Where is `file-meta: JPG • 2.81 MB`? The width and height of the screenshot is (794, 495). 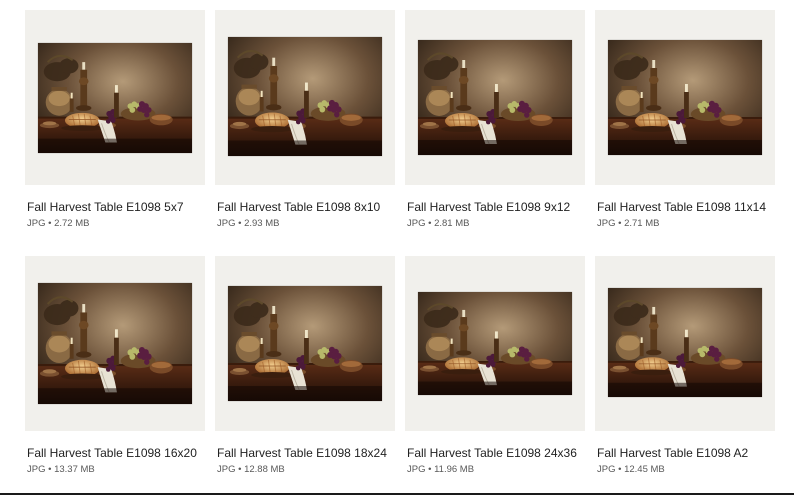
file-meta: JPG • 2.81 MB is located at coordinates (438, 223).